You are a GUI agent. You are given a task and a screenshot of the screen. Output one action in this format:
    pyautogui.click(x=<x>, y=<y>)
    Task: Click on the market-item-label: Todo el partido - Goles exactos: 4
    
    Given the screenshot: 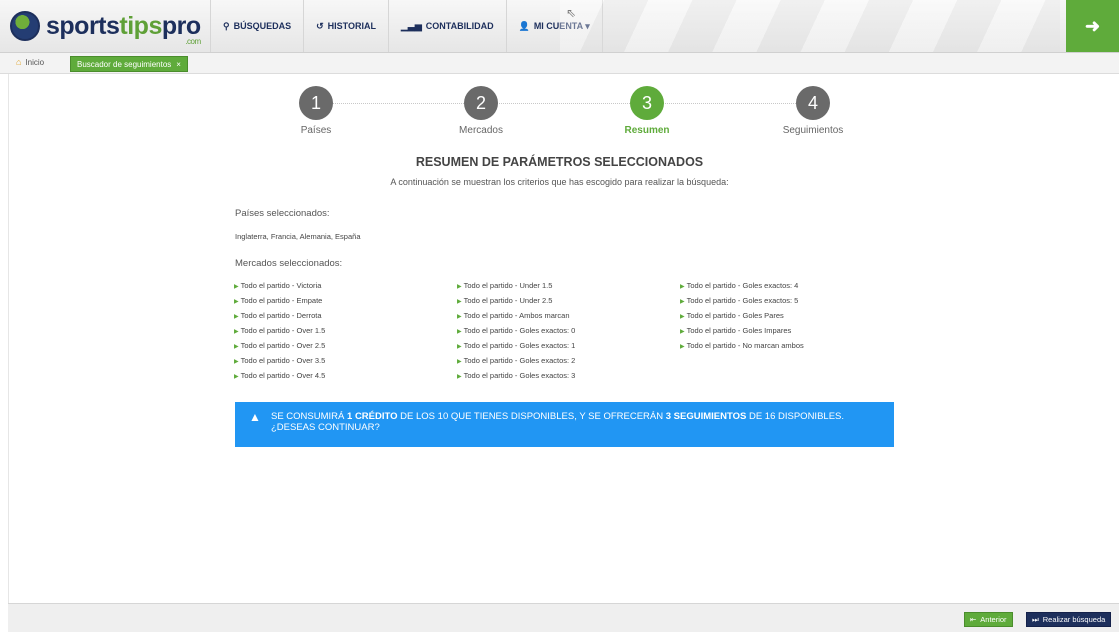 What is the action you would take?
    pyautogui.click(x=742, y=285)
    